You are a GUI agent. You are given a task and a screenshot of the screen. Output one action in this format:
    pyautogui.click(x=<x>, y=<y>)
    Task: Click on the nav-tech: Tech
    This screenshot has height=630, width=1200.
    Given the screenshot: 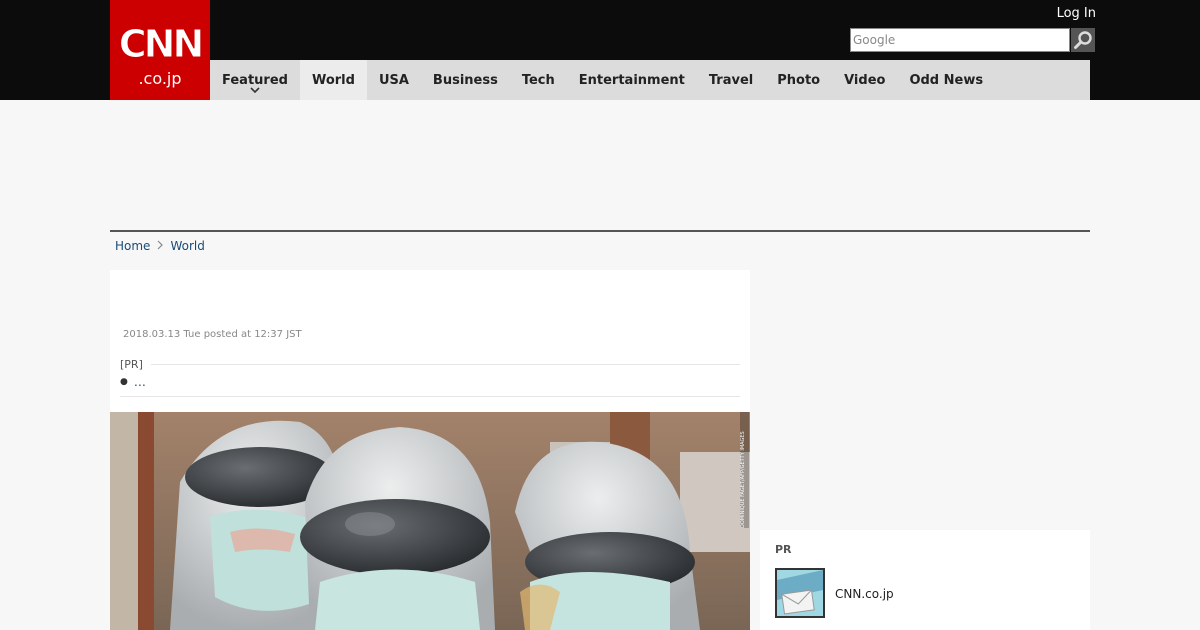 What is the action you would take?
    pyautogui.click(x=538, y=80)
    